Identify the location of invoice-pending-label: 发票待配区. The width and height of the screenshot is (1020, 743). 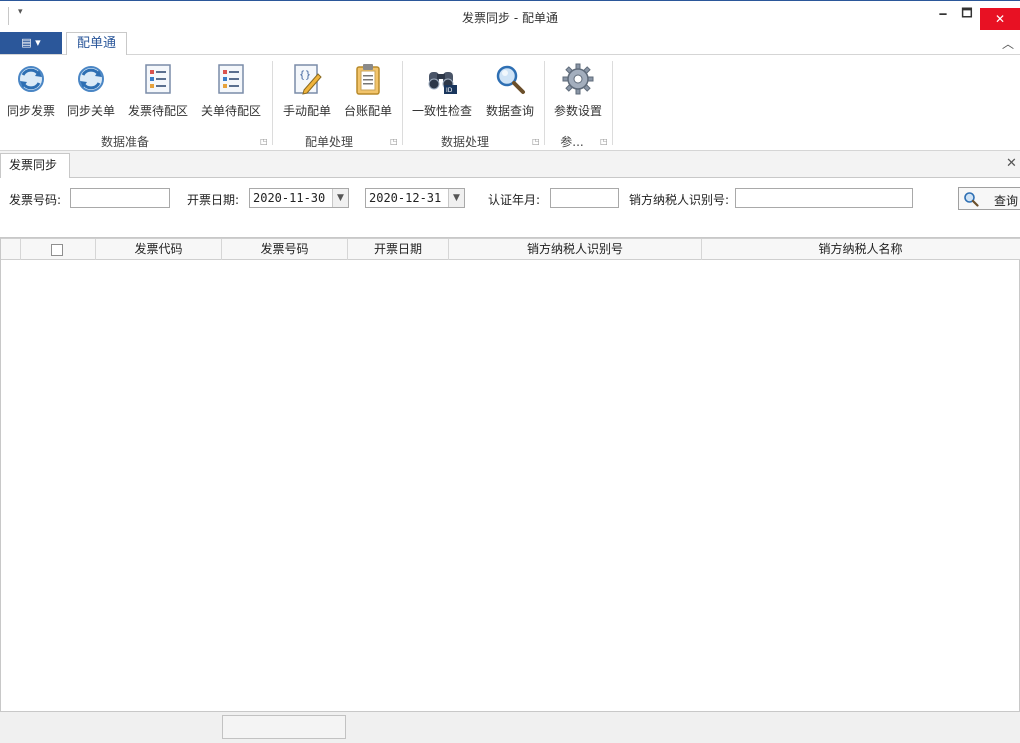
(157, 111).